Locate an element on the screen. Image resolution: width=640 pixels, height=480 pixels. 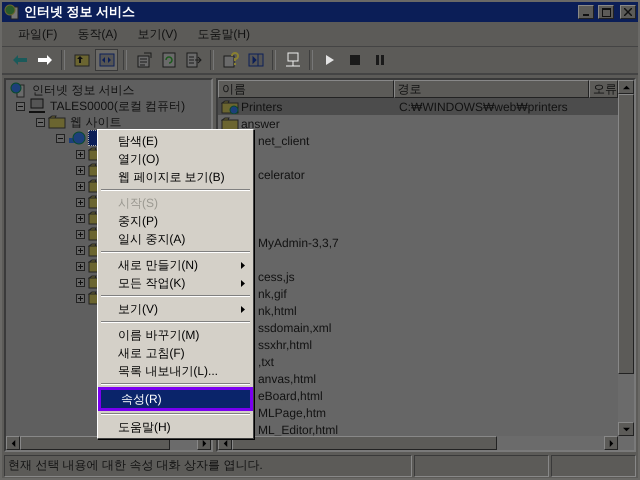
pause-icon is located at coordinates (379, 60).